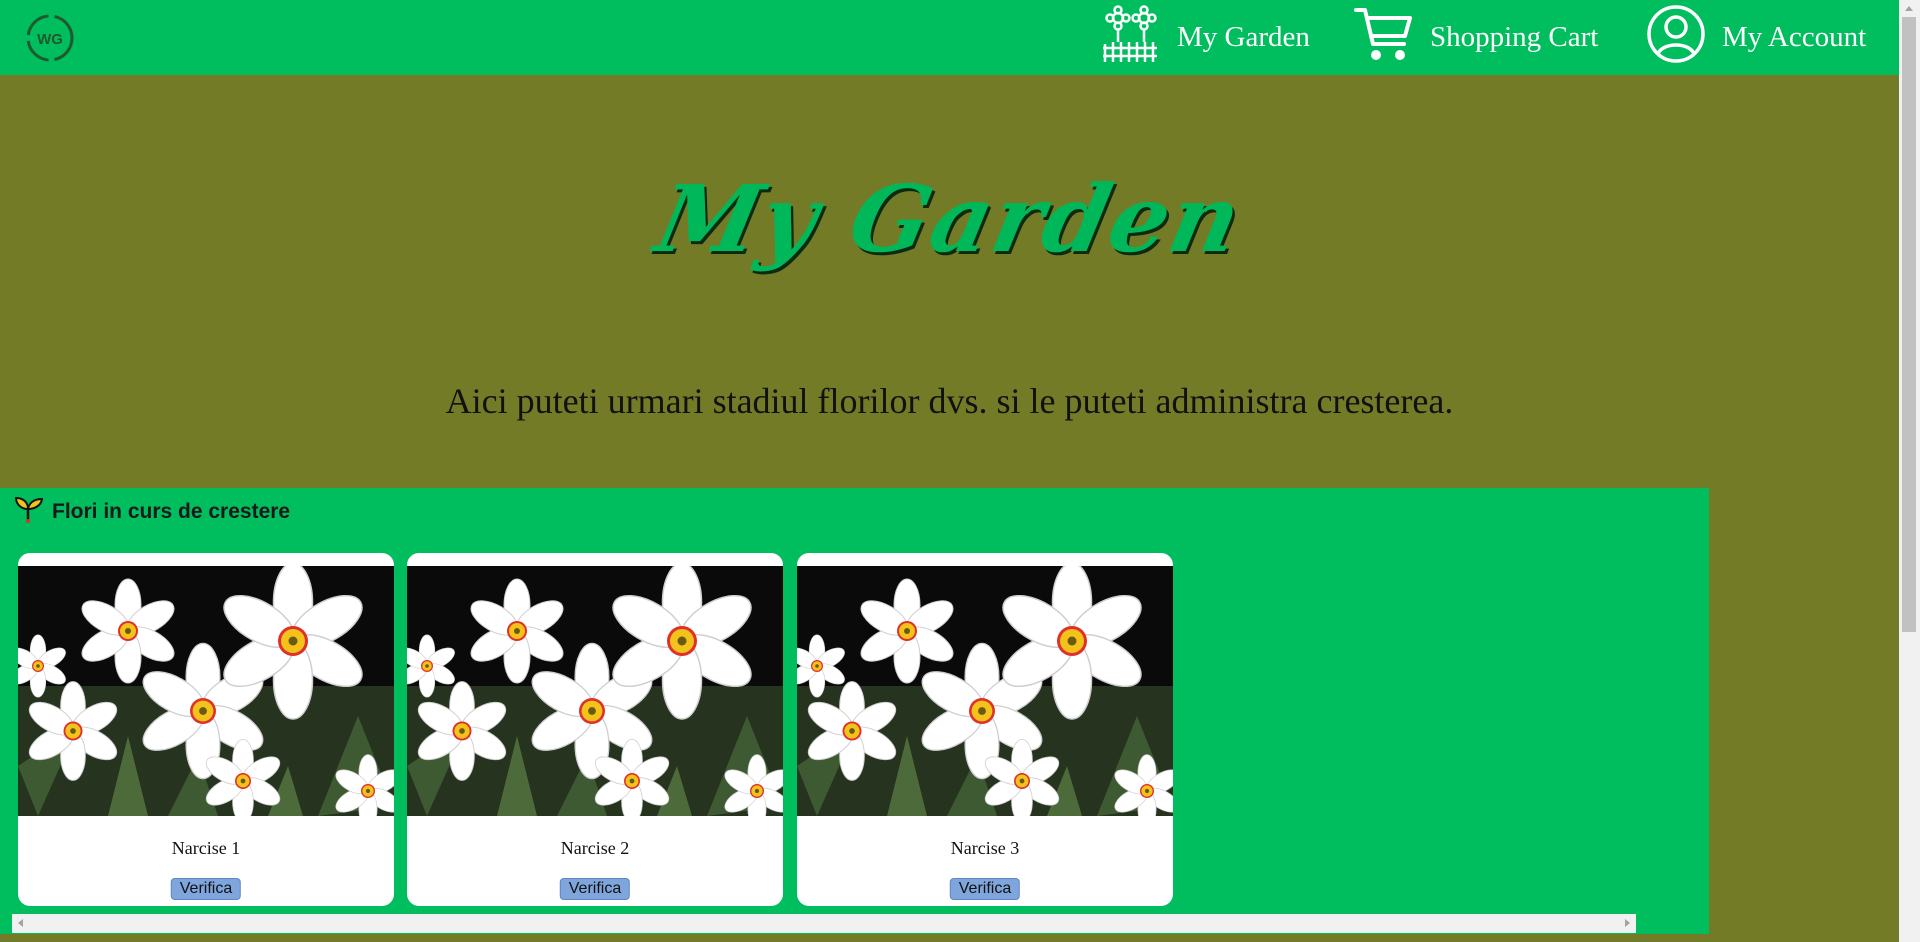 This screenshot has height=942, width=1920. I want to click on nav-my-garden: My Garden, so click(1205, 37).